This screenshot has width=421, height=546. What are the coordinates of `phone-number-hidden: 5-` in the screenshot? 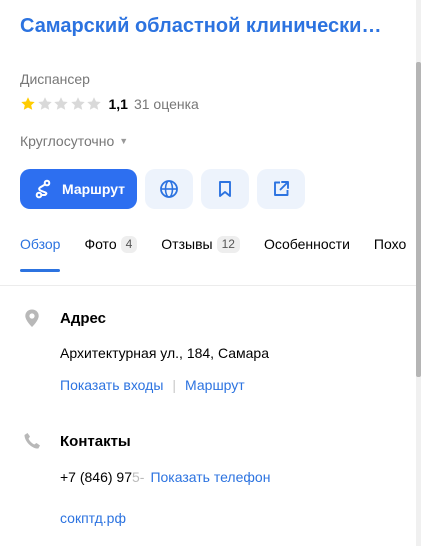 It's located at (138, 477).